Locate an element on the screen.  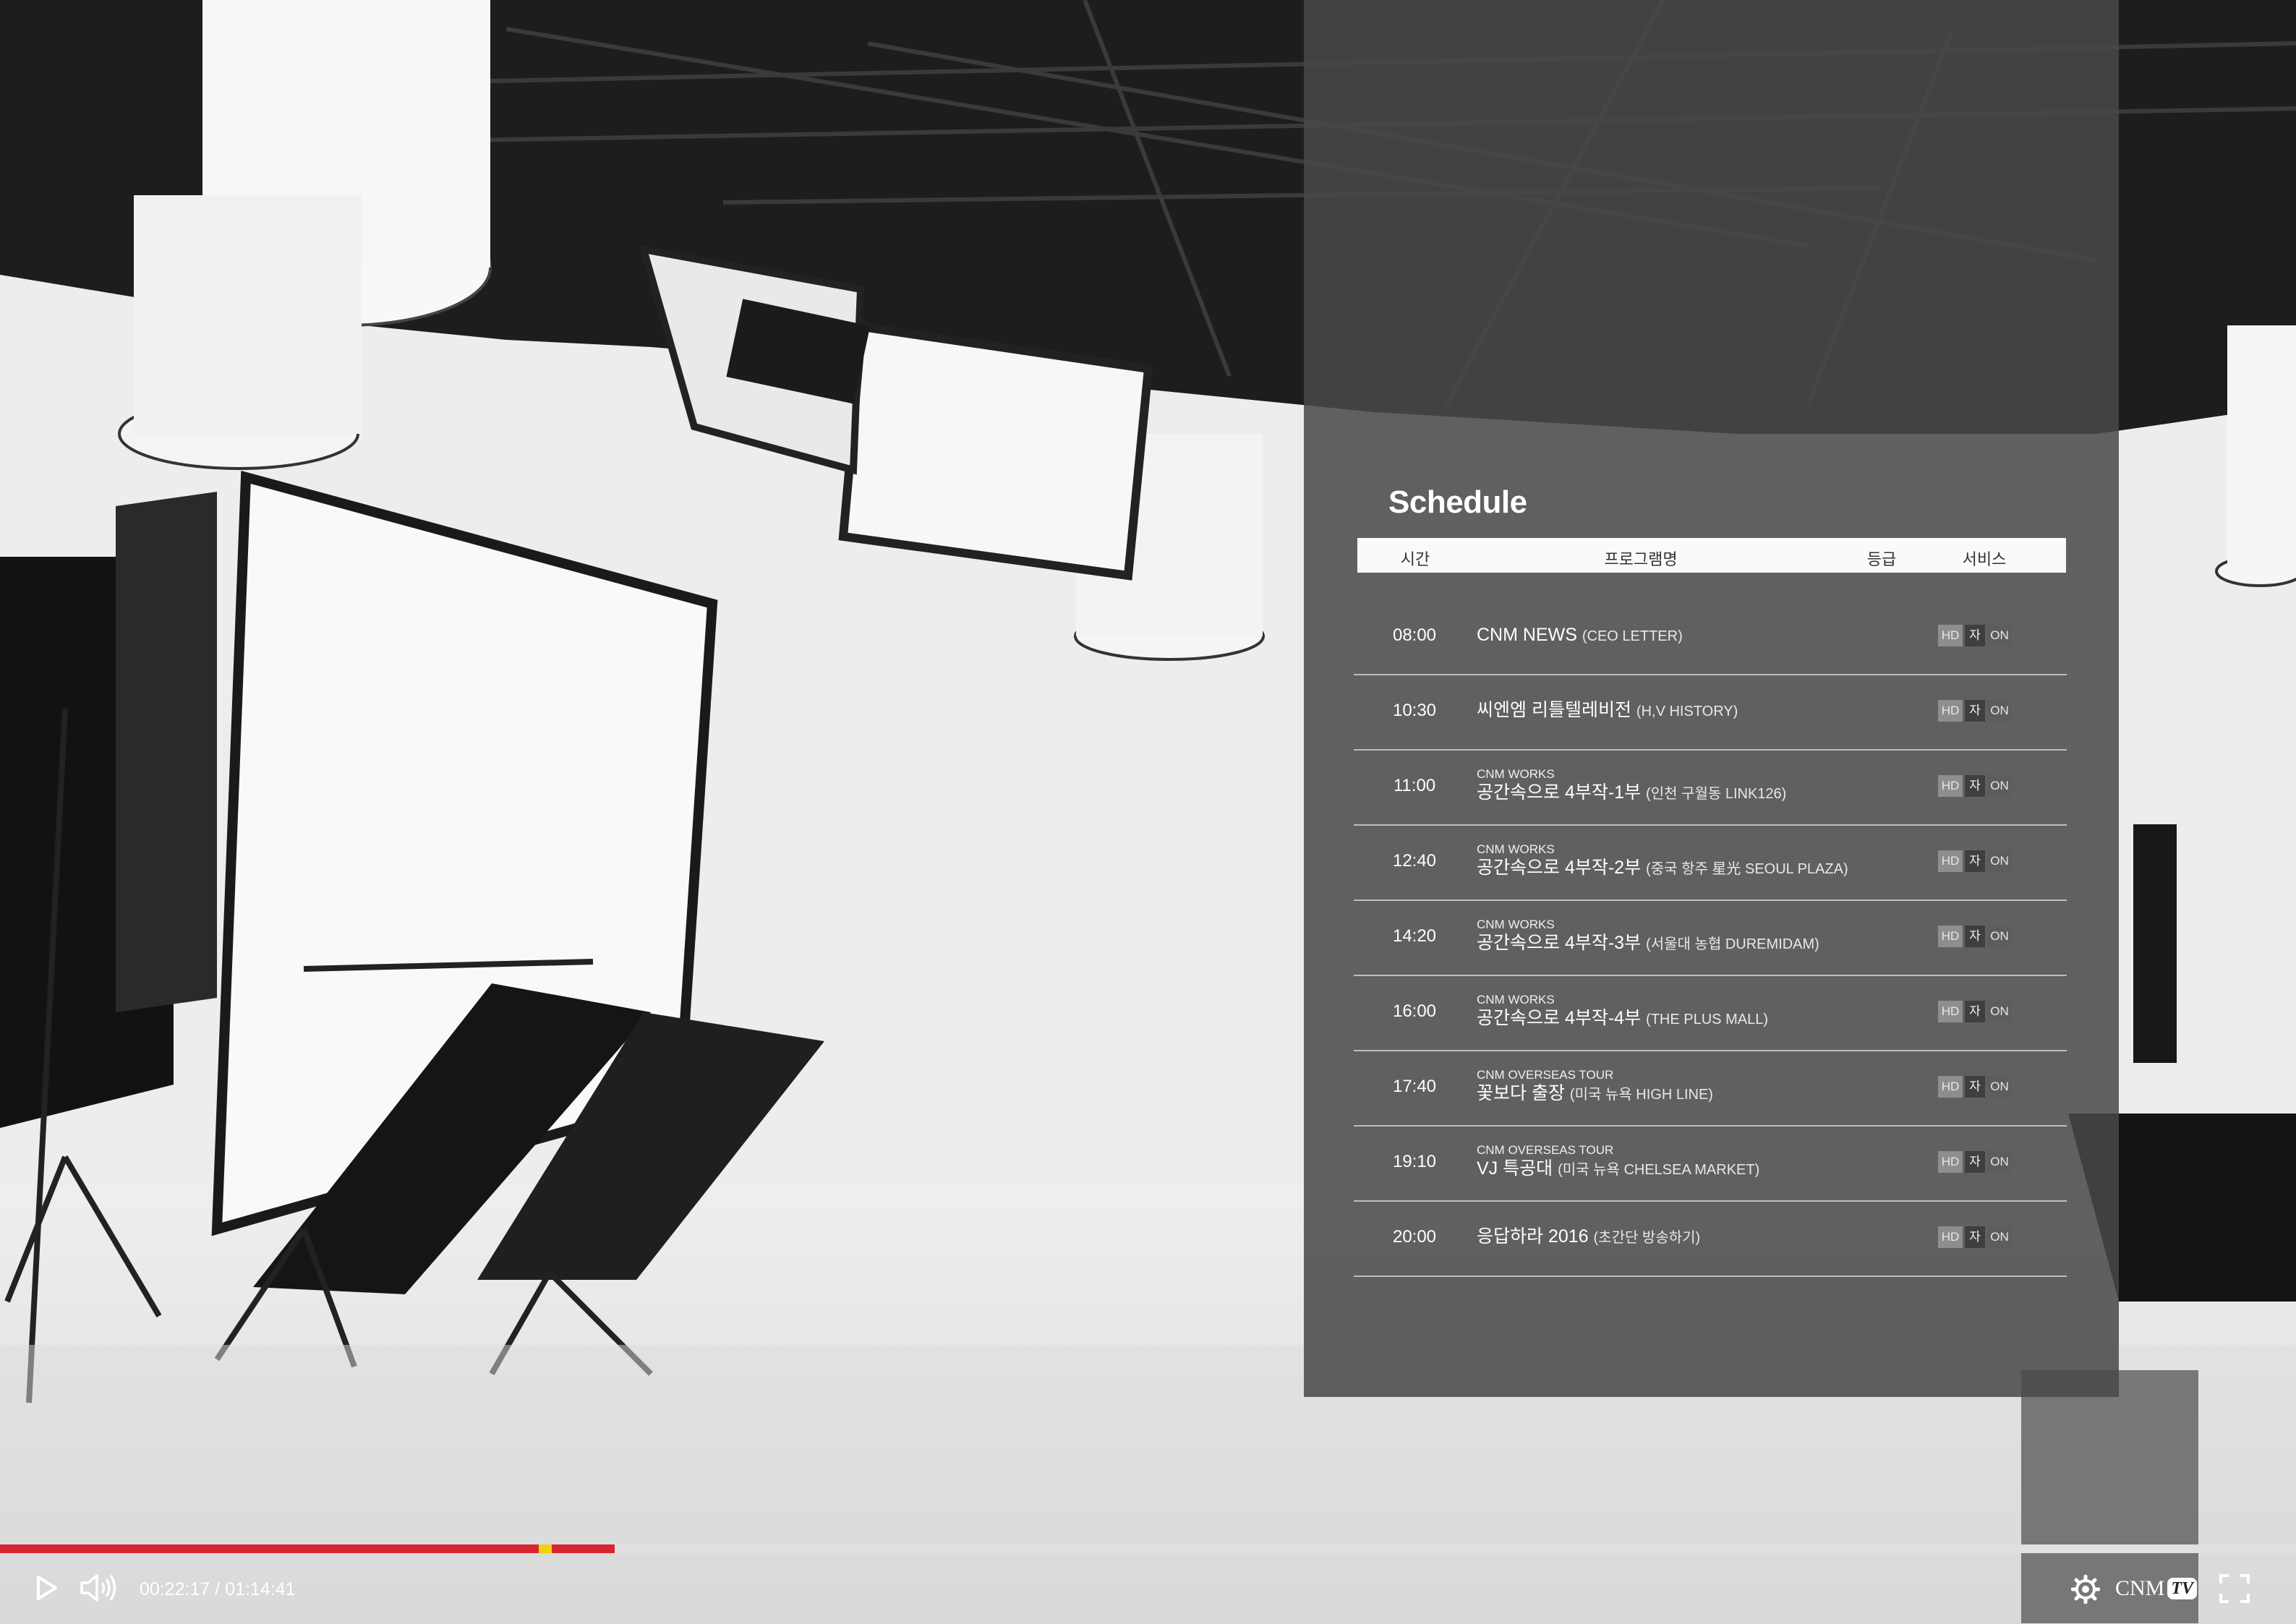
duration: 01:14:41 is located at coordinates (260, 1589).